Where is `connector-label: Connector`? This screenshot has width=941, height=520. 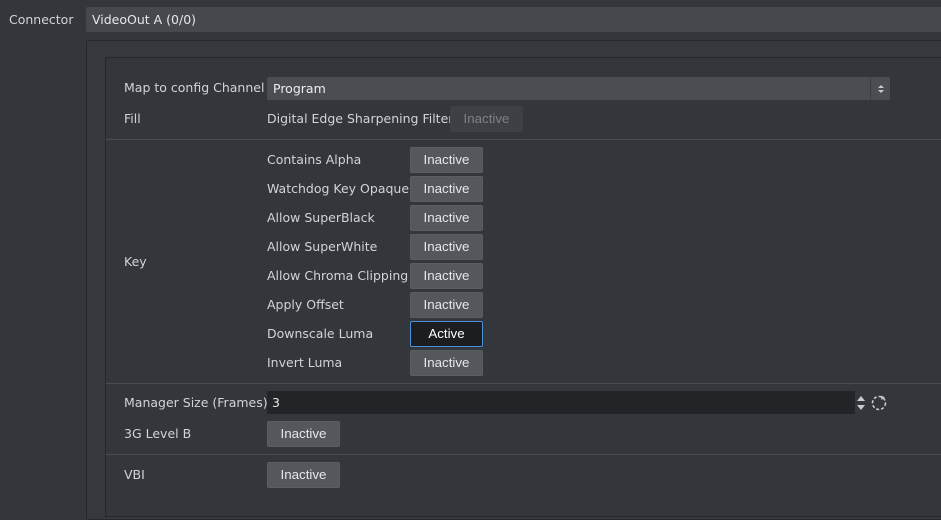 connector-label: Connector is located at coordinates (41, 19).